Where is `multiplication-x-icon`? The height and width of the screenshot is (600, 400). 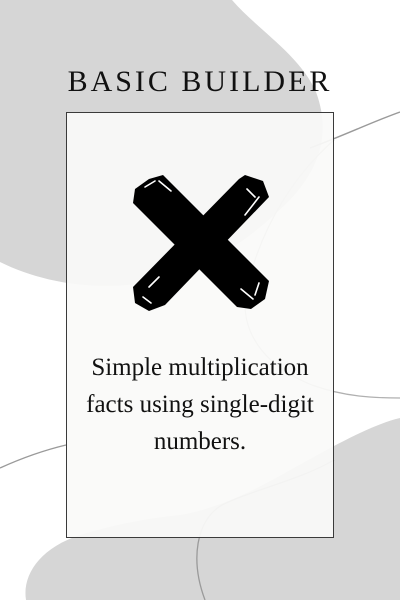
multiplication-x-icon is located at coordinates (201, 243).